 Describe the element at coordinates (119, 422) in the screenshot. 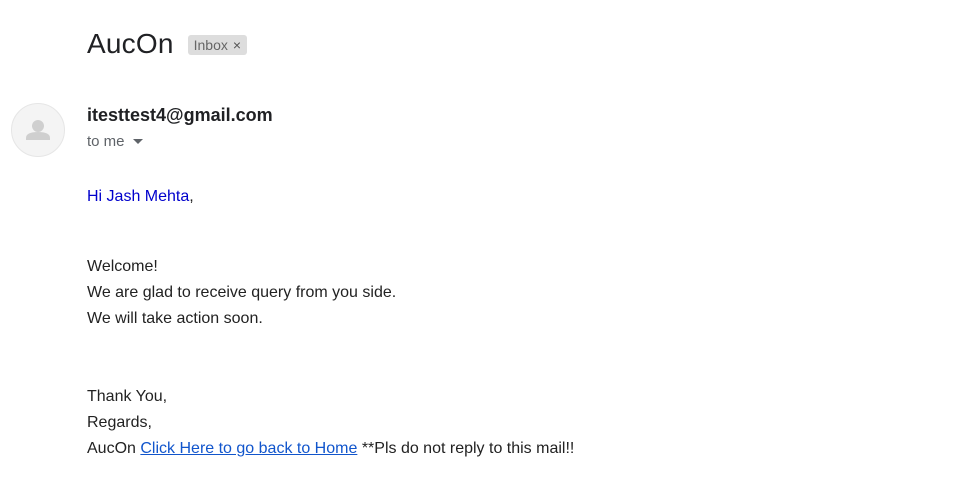

I see `closing-regards: Regards,` at that location.